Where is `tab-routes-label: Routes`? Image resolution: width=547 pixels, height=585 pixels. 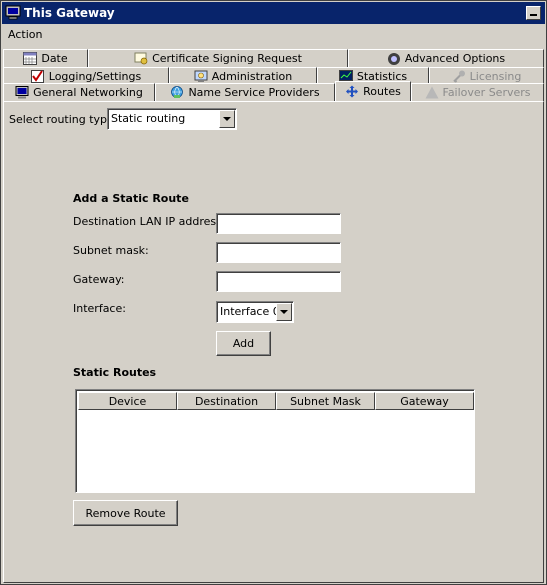 tab-routes-label: Routes is located at coordinates (382, 91).